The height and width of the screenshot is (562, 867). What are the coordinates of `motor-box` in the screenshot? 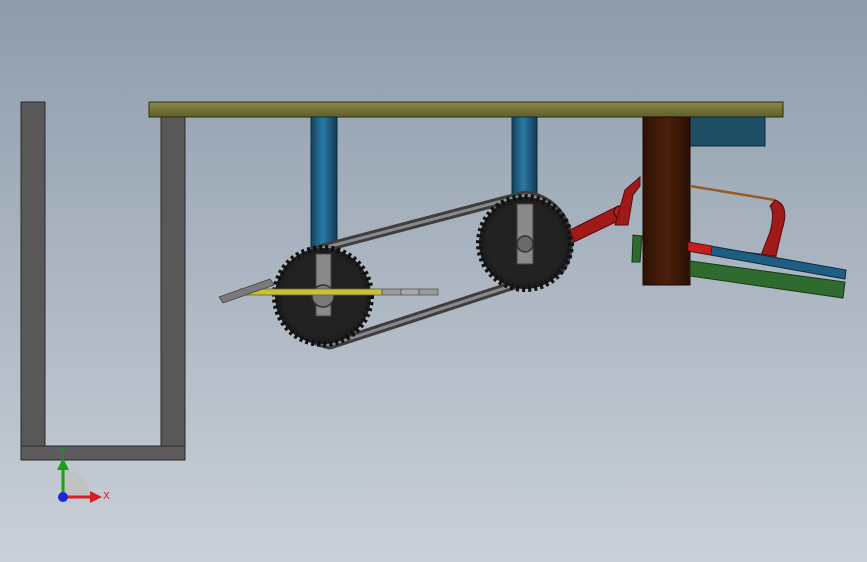 It's located at (725, 131).